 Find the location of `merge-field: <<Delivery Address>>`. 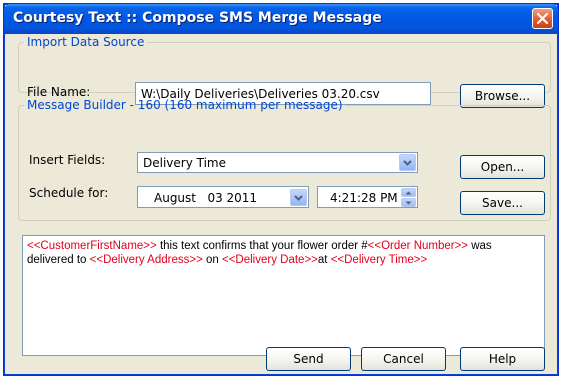

merge-field: <<Delivery Address>> is located at coordinates (146, 260).